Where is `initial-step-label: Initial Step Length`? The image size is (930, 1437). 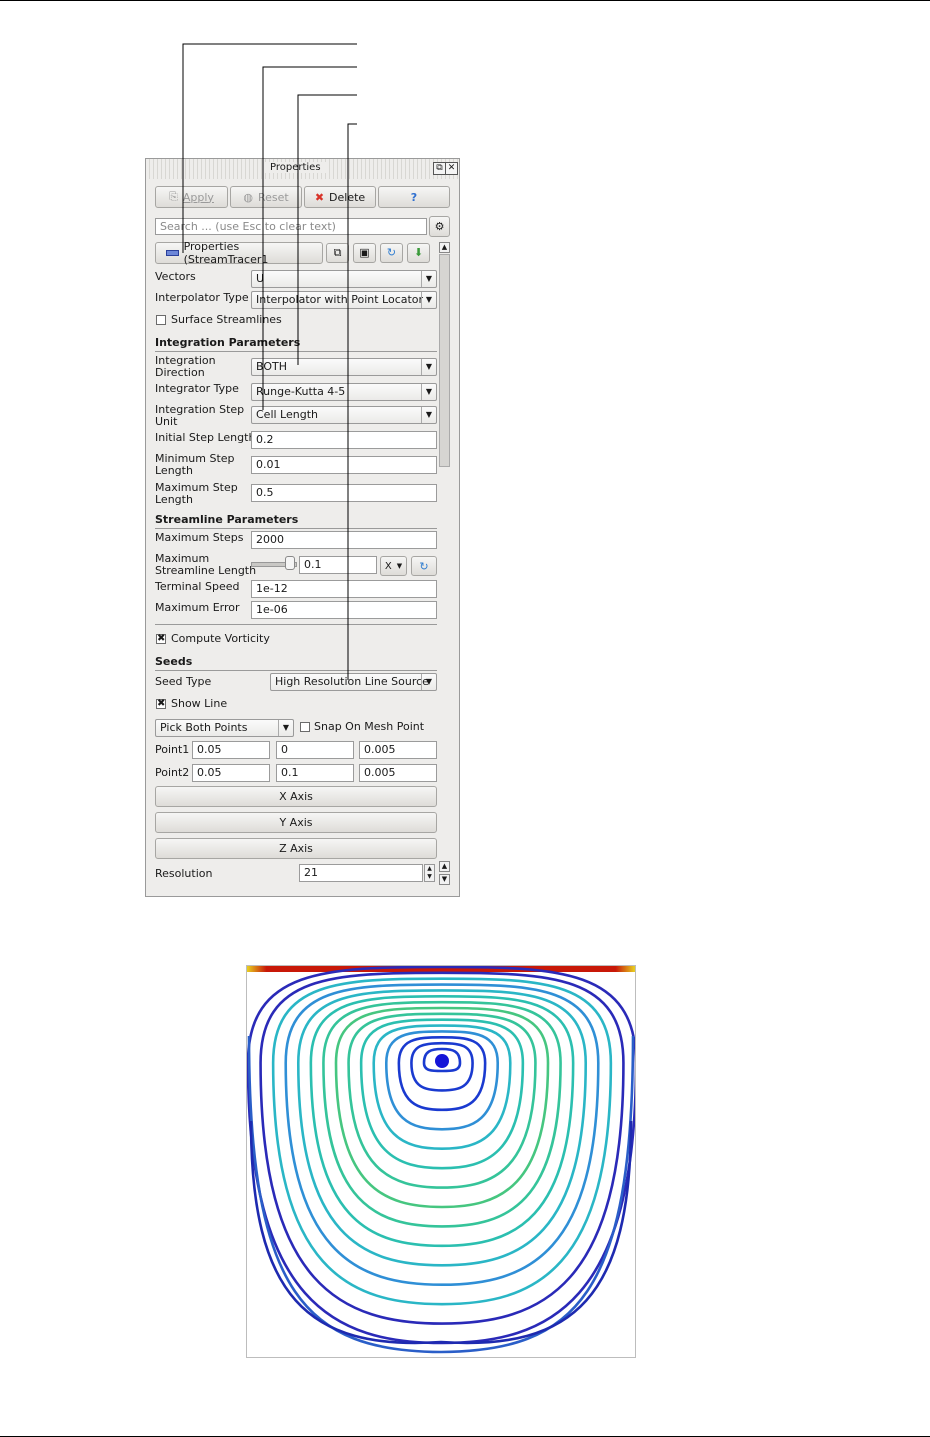 initial-step-label: Initial Step Length is located at coordinates (205, 437).